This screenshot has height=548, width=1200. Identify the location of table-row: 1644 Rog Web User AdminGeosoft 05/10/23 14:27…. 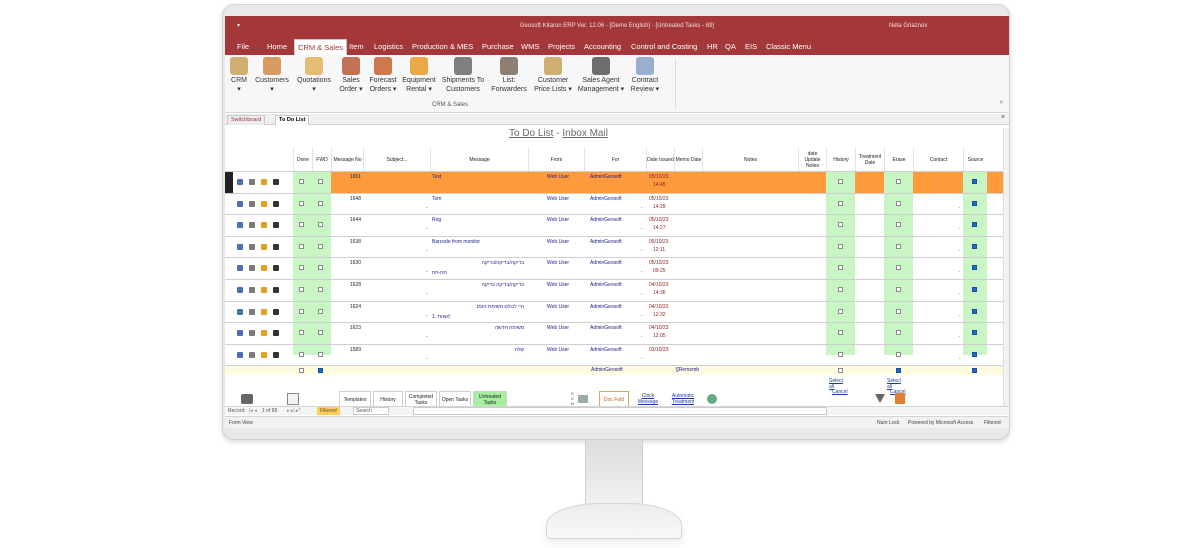
(617, 225).